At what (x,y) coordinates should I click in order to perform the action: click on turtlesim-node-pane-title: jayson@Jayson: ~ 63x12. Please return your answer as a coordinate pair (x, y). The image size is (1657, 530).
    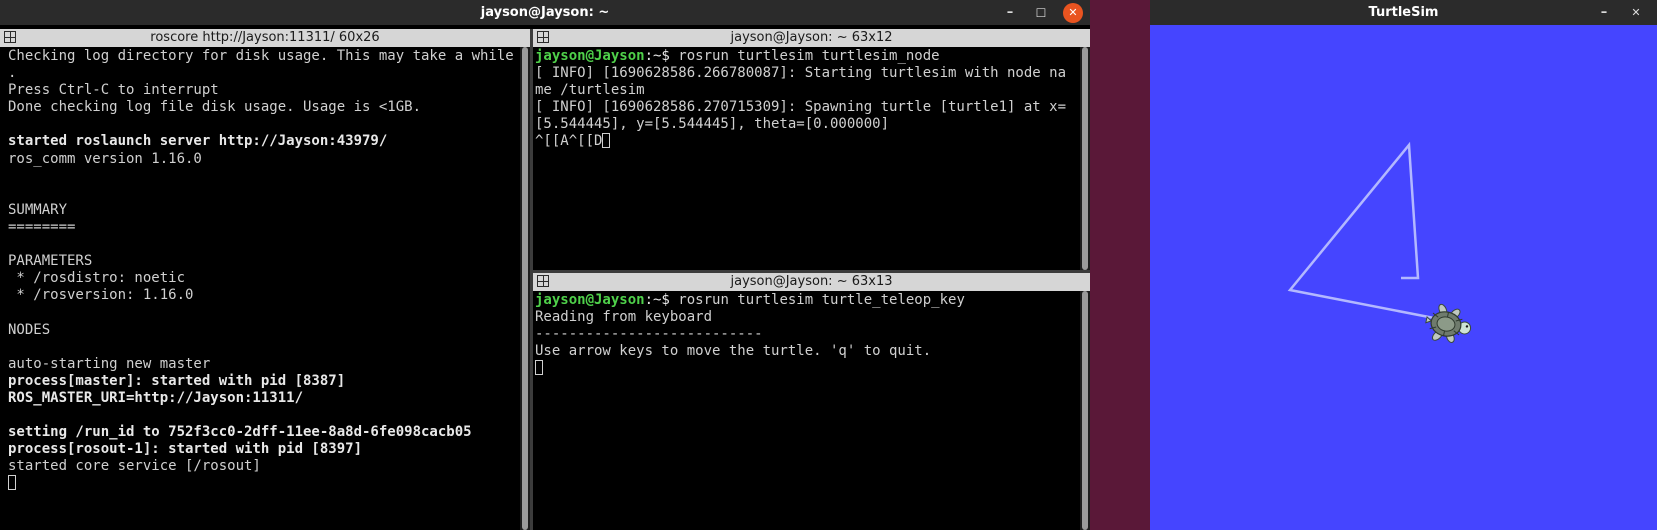
    Looking at the image, I should click on (811, 37).